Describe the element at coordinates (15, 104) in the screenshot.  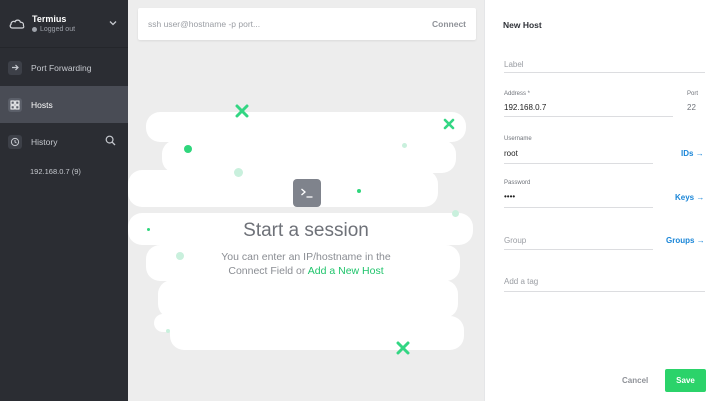
I see `grid-icon` at that location.